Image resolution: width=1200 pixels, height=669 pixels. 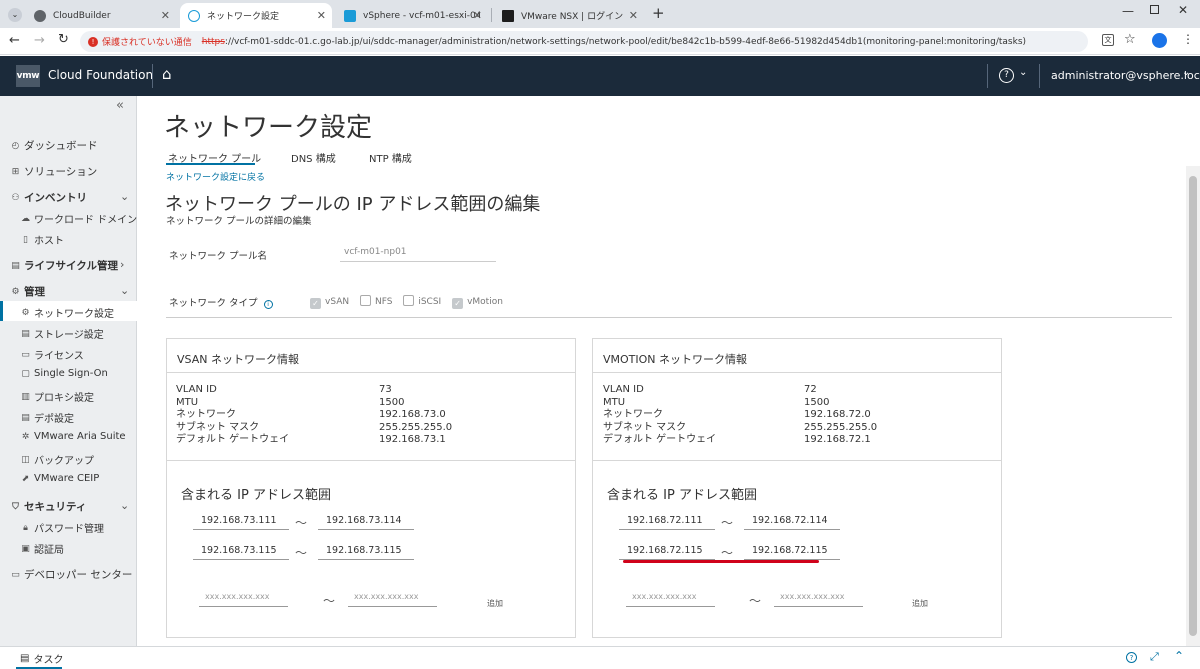 What do you see at coordinates (792, 522) in the screenshot?
I see `ip-range-to: 192.168.72.114` at bounding box center [792, 522].